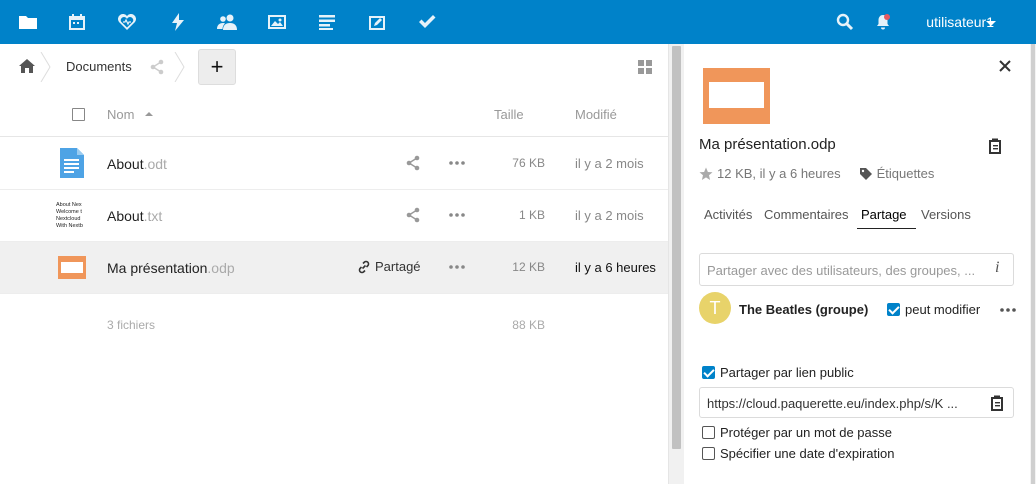 Image resolution: width=1036 pixels, height=484 pixels. Describe the element at coordinates (153, 216) in the screenshot. I see `file-extension: .txt` at that location.